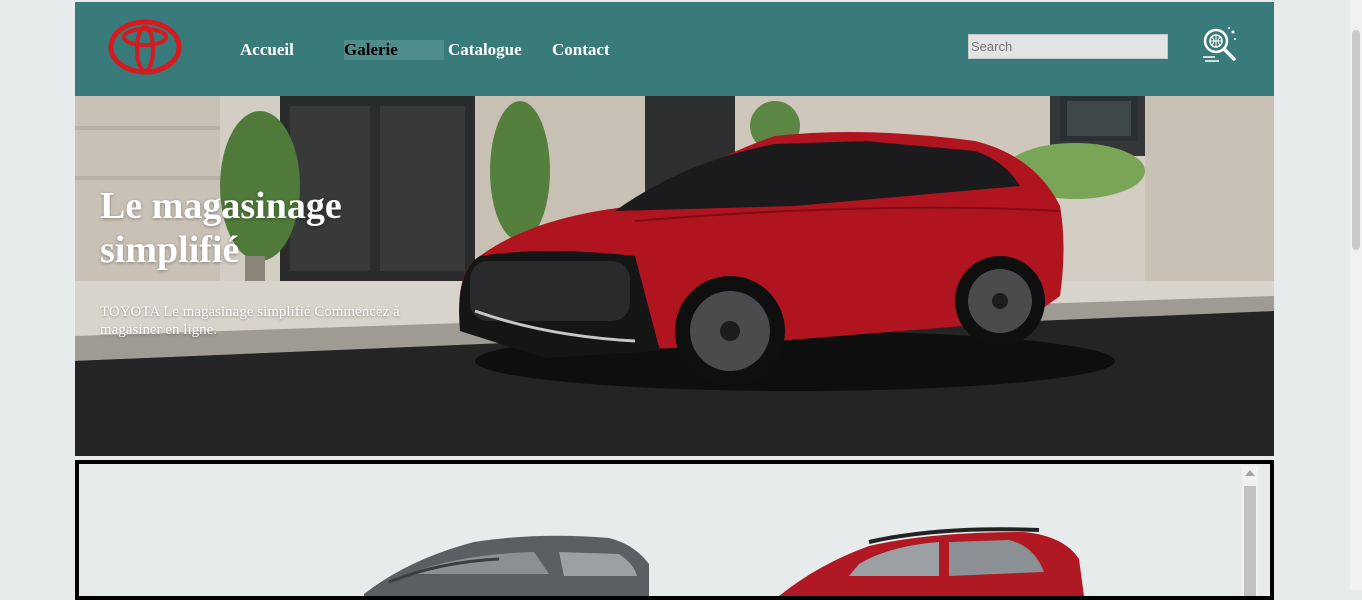 The height and width of the screenshot is (600, 1362). I want to click on gallery-scrollbar, so click(1250, 531).